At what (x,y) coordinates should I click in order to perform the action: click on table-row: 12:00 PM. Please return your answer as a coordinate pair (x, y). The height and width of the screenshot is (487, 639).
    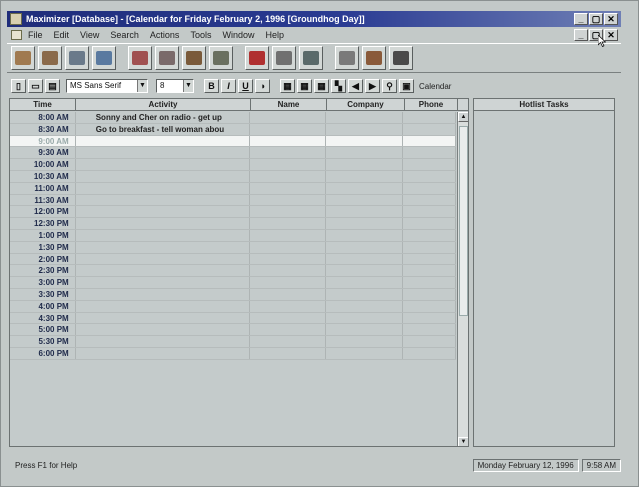
    Looking at the image, I should click on (233, 212).